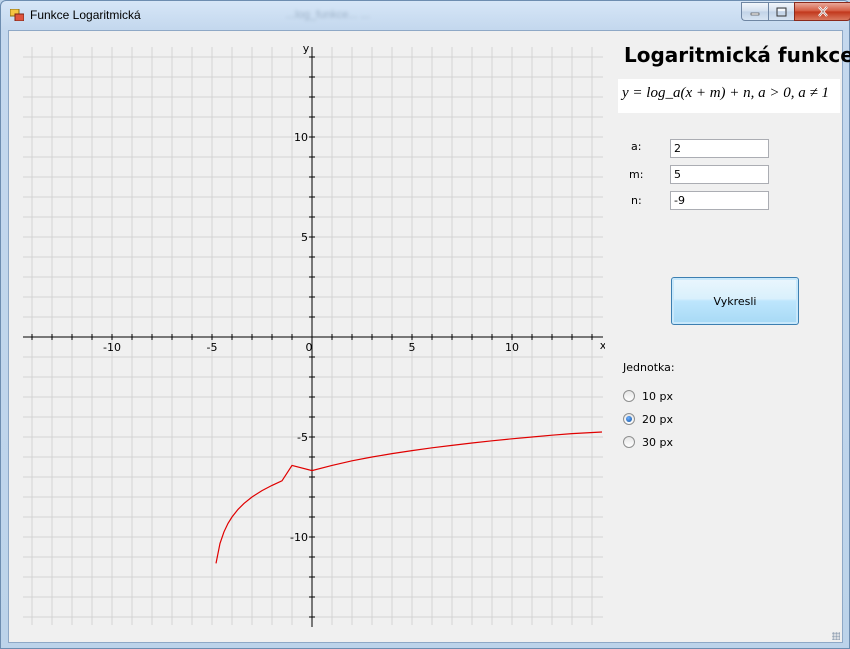 The image size is (850, 649). I want to click on maximize-icon, so click(781, 11).